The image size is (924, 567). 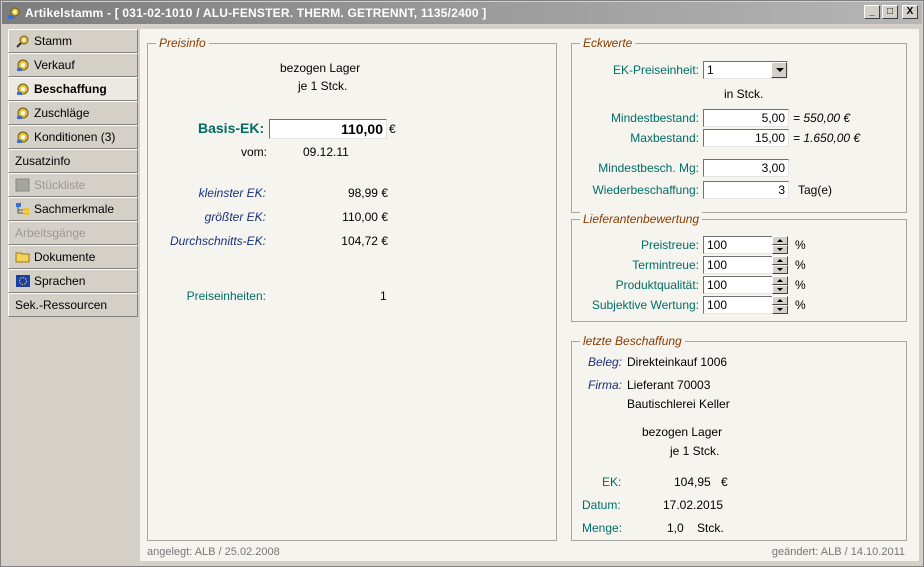 I want to click on beleg-label: Beleg:, so click(x=605, y=362).